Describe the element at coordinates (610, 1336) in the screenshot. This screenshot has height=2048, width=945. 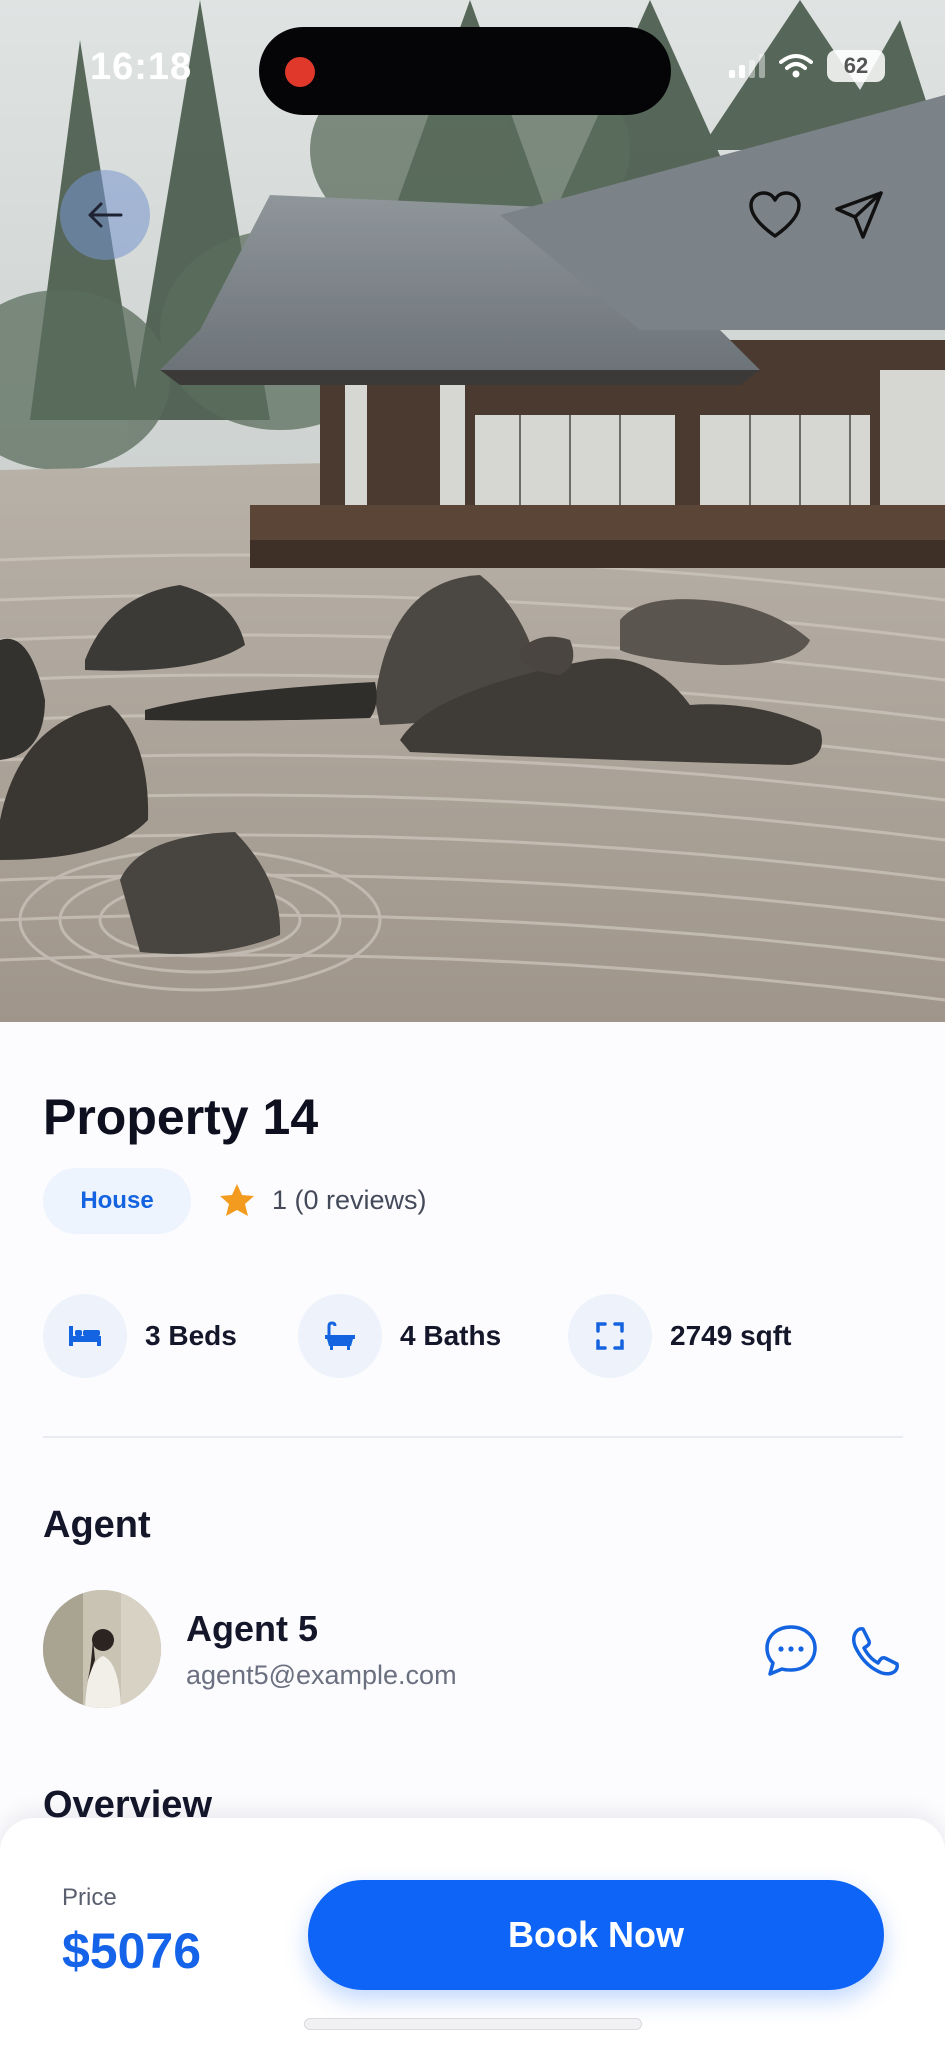
I see `expand-icon` at that location.